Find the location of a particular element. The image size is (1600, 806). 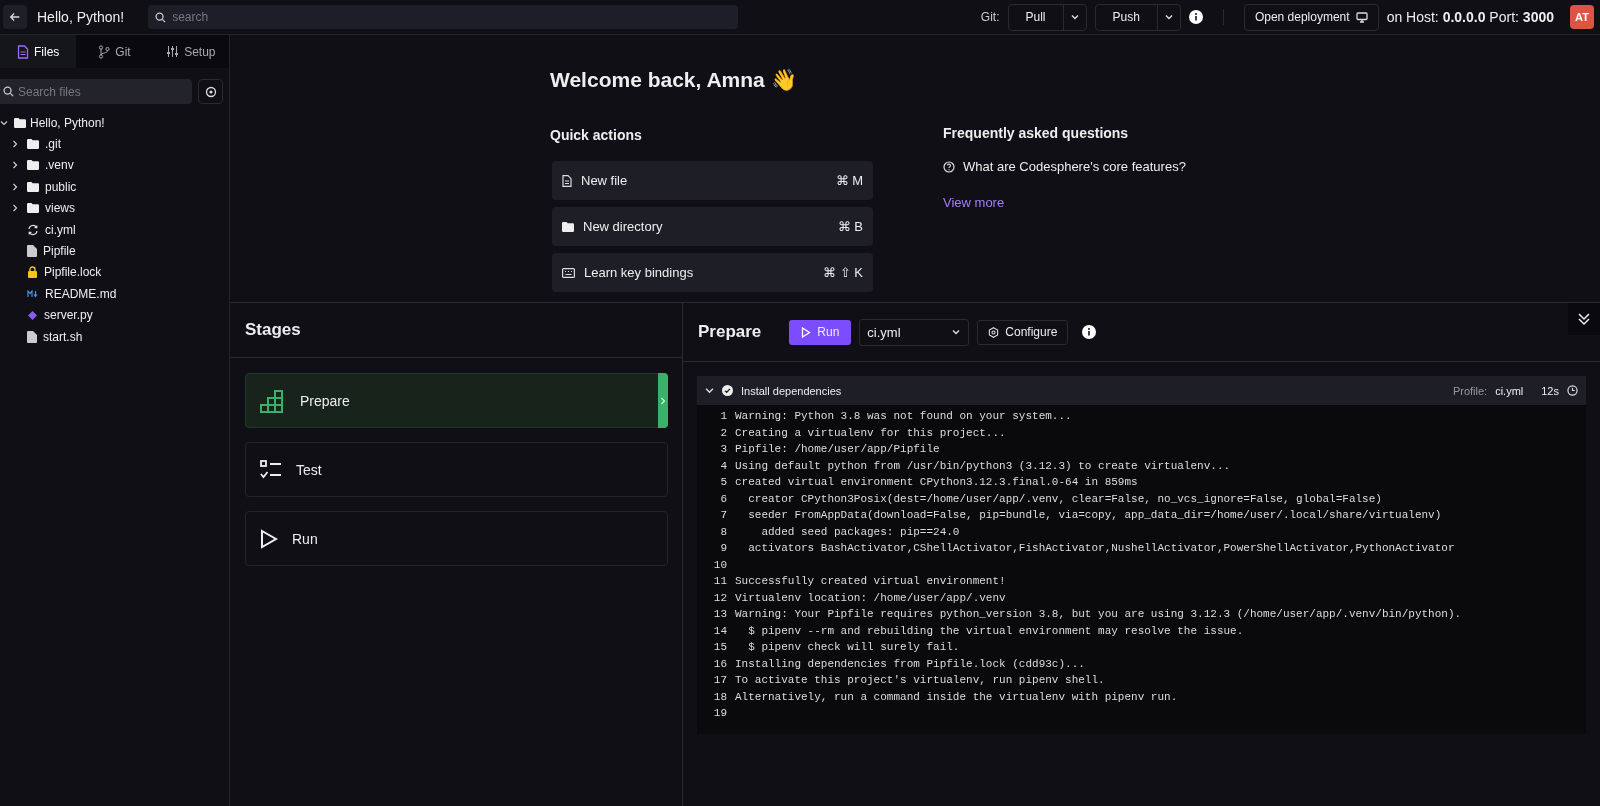

sliders-icon is located at coordinates (173, 51).